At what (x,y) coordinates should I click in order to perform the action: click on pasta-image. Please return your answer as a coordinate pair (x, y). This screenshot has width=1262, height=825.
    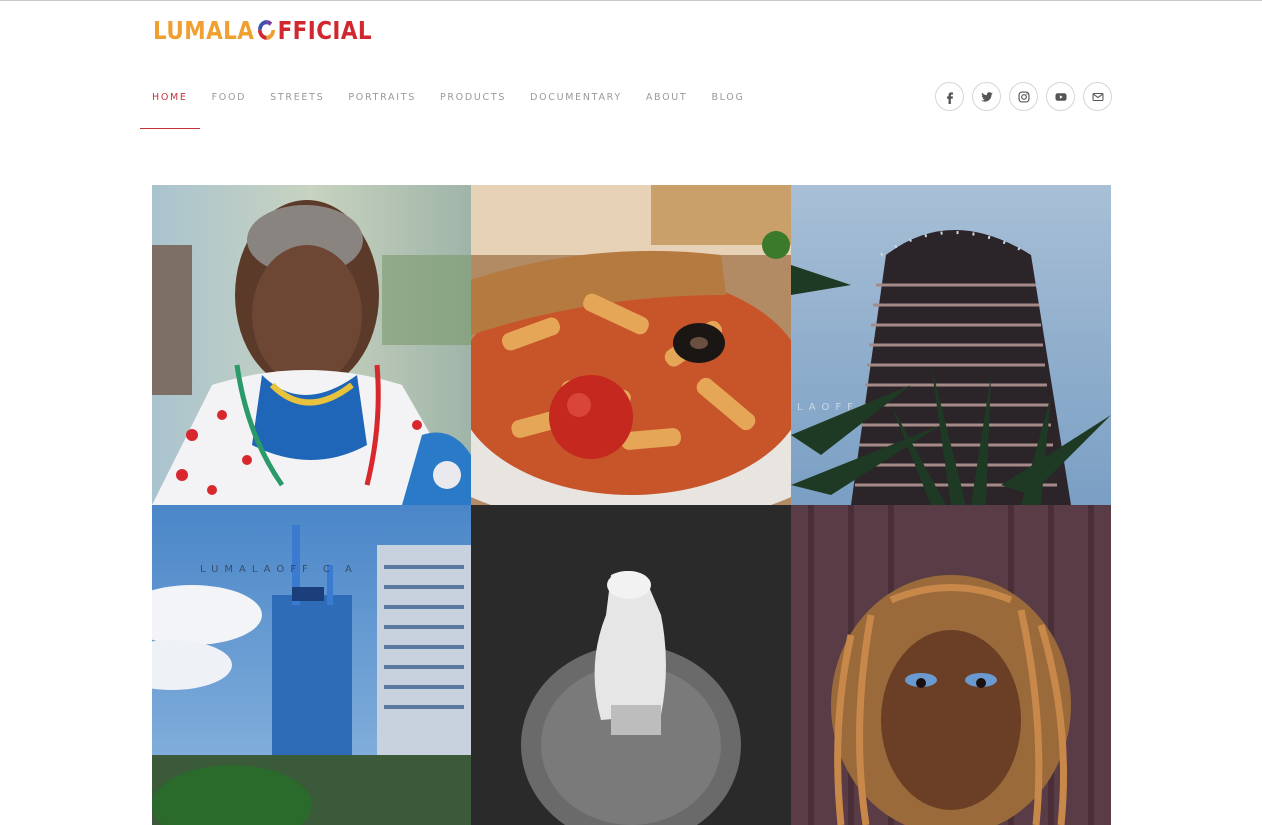
    Looking at the image, I should click on (631, 345).